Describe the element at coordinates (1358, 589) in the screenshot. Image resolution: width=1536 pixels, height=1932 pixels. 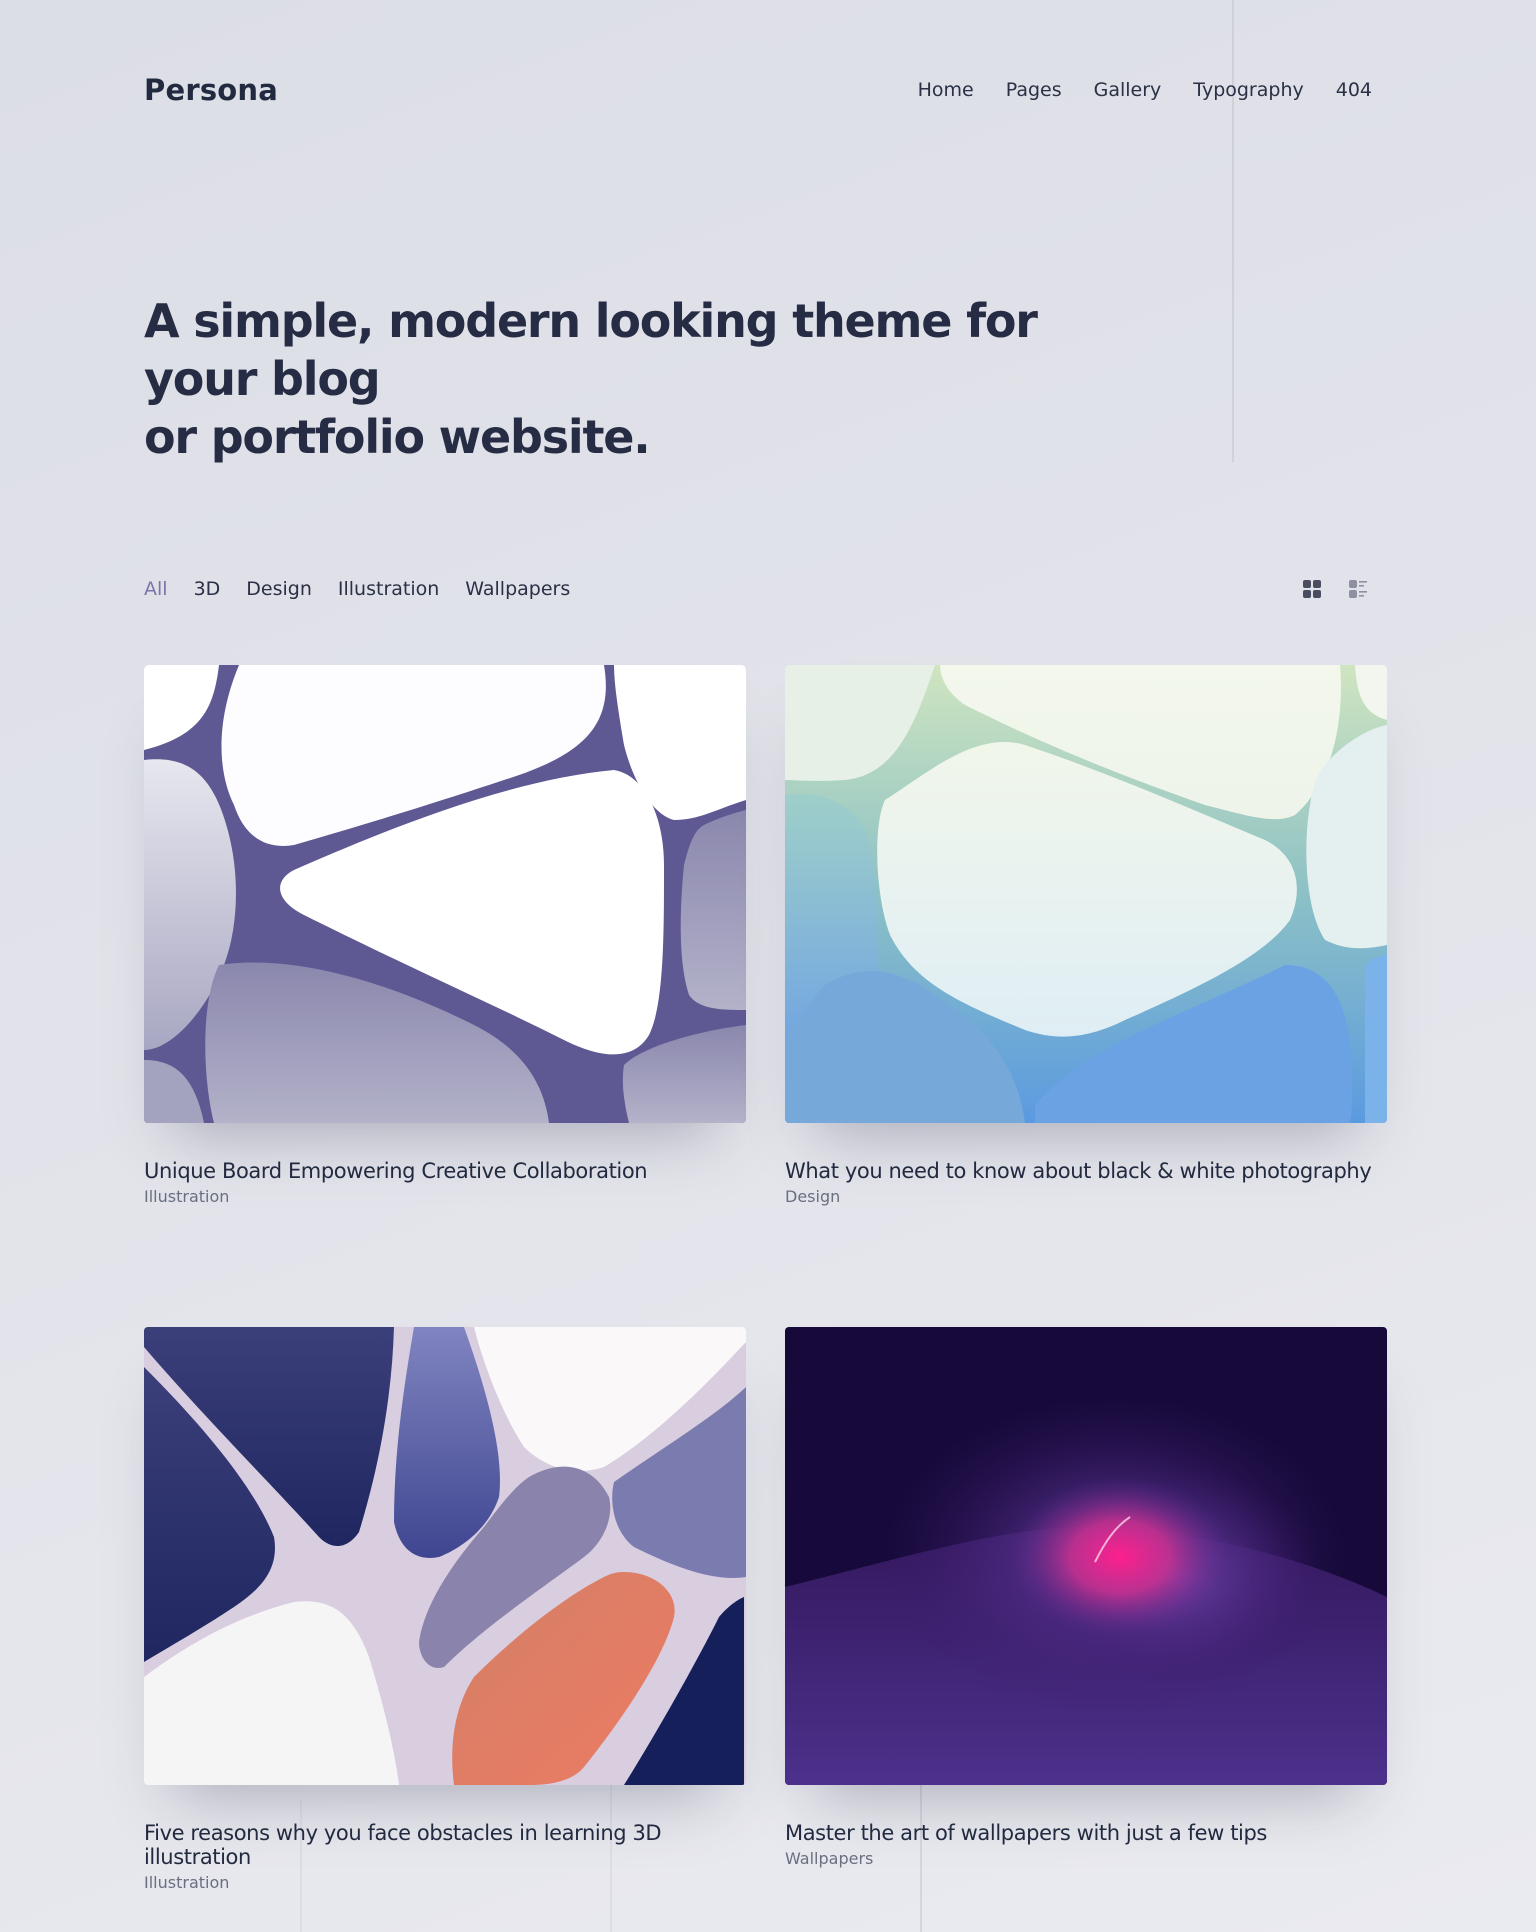
I see `list-view-icon` at that location.